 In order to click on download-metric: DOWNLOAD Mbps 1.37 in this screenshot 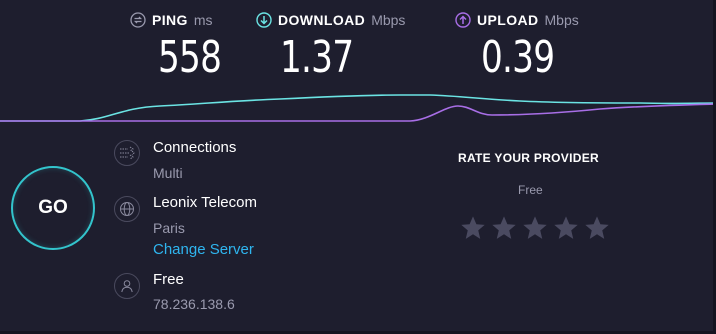, I will do `click(331, 46)`.